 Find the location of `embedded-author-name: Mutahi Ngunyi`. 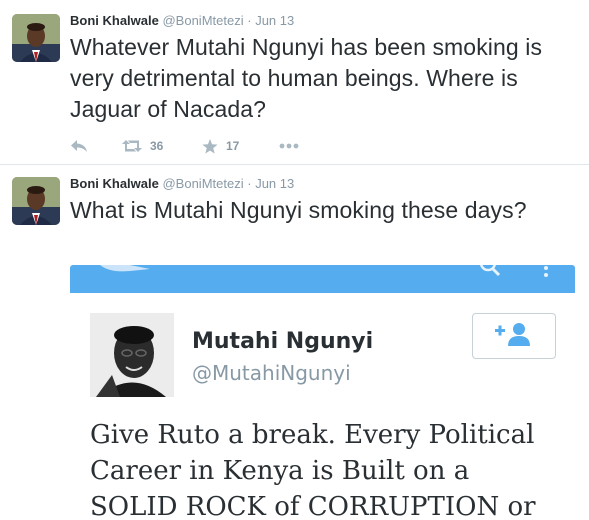

embedded-author-name: Mutahi Ngunyi is located at coordinates (283, 341).